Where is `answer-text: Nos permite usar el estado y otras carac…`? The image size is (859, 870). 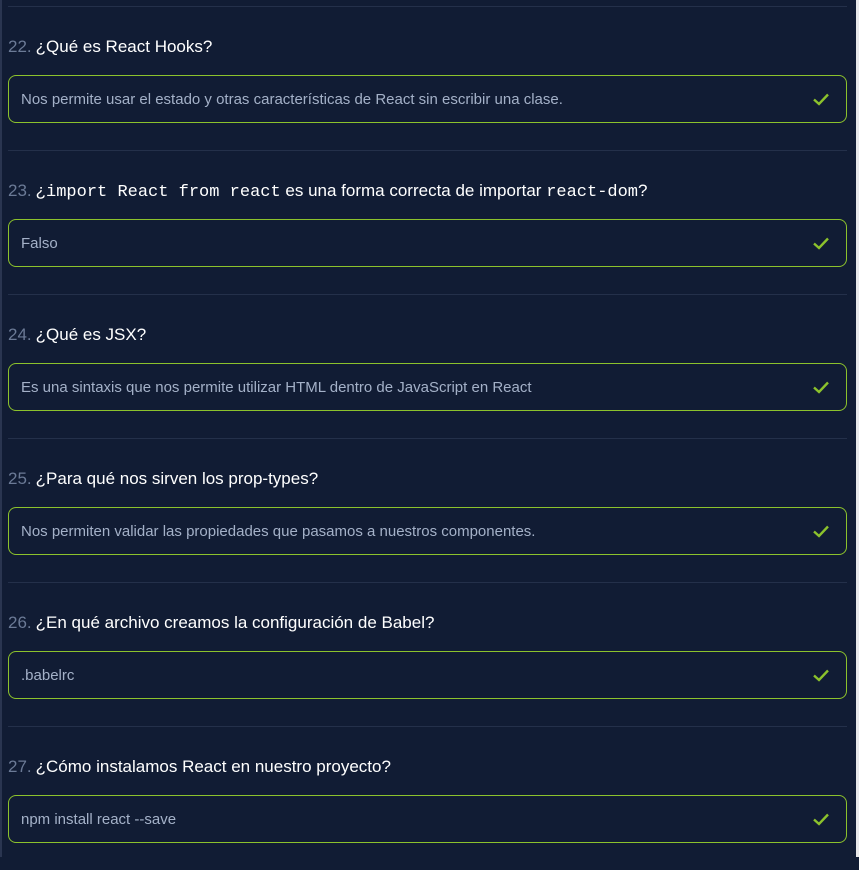 answer-text: Nos permite usar el estado y otras carac… is located at coordinates (292, 99).